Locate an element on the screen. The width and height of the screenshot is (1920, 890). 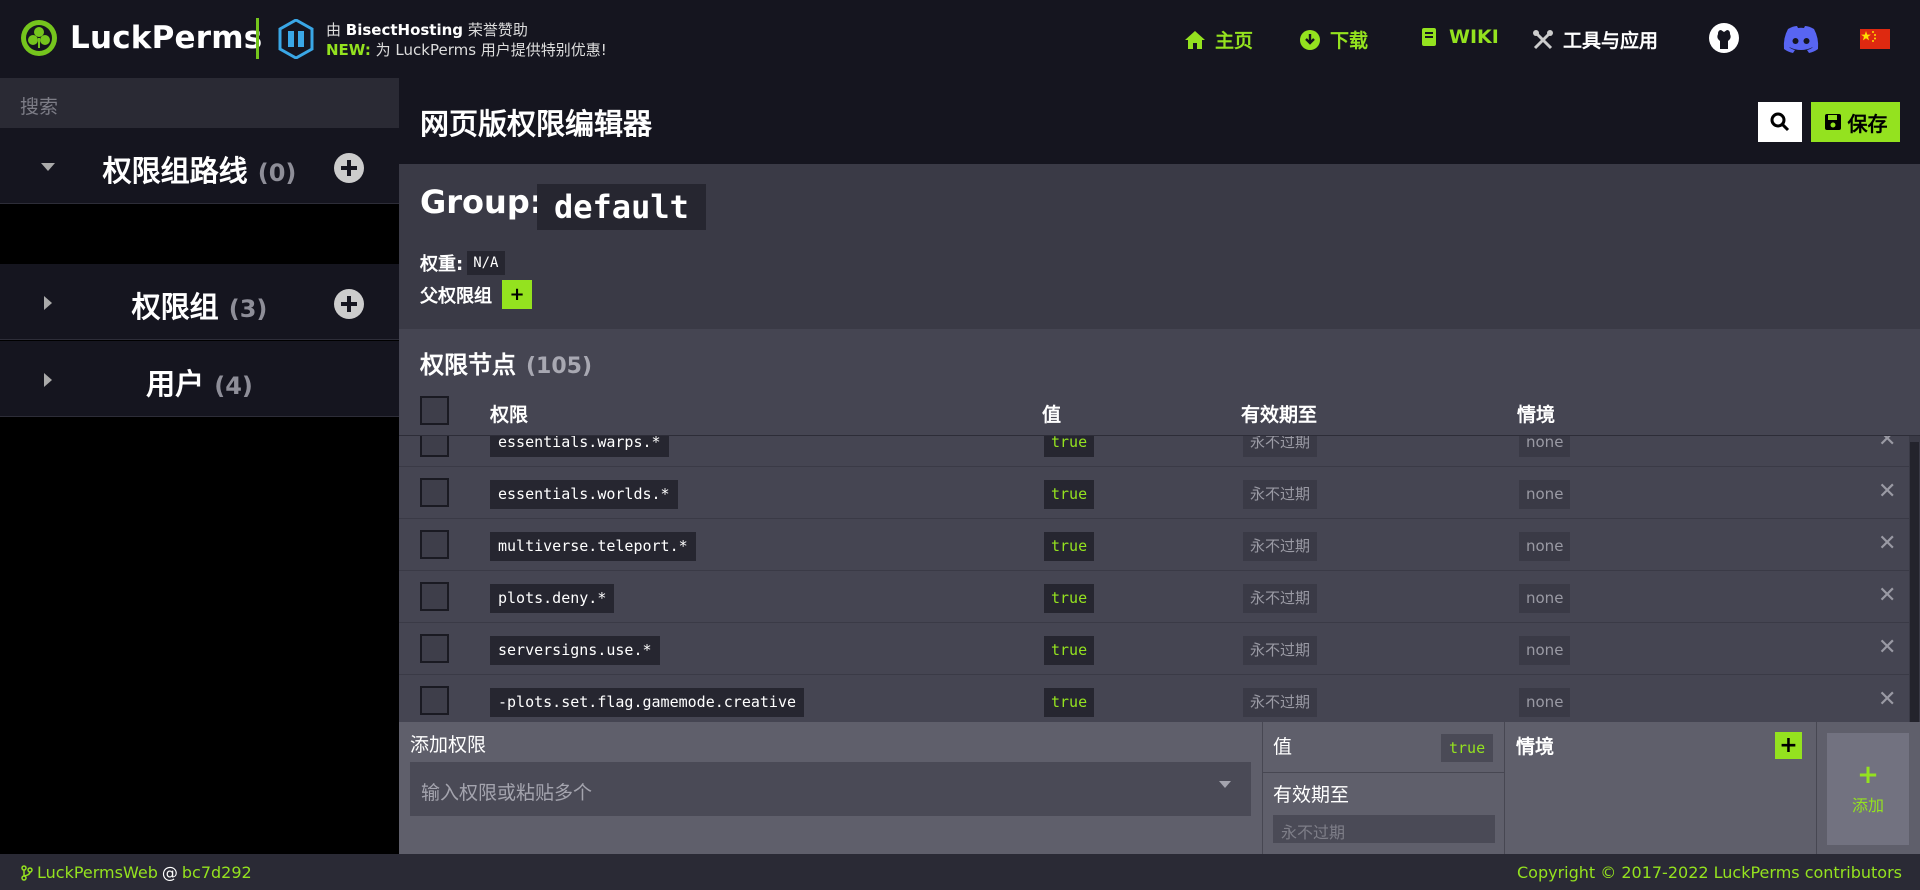
divider is located at coordinates (1816, 788).